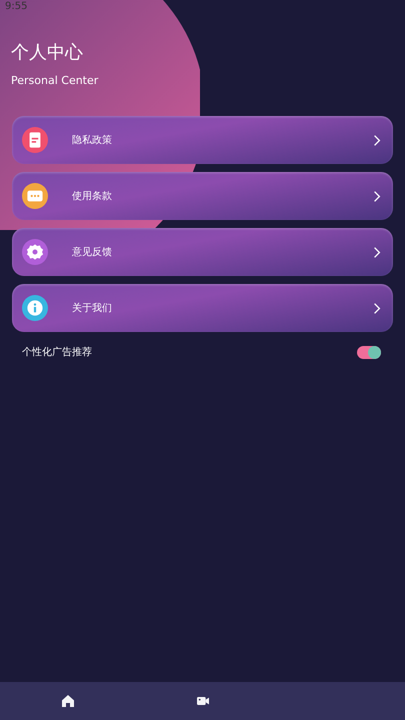  I want to click on menu-label: 意见反馈, so click(92, 252).